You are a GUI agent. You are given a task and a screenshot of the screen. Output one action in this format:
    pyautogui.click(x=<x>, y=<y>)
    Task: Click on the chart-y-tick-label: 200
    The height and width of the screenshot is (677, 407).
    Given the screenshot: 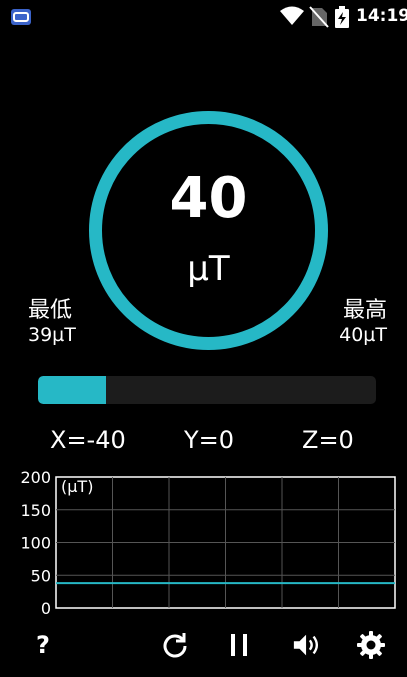 What is the action you would take?
    pyautogui.click(x=35, y=478)
    